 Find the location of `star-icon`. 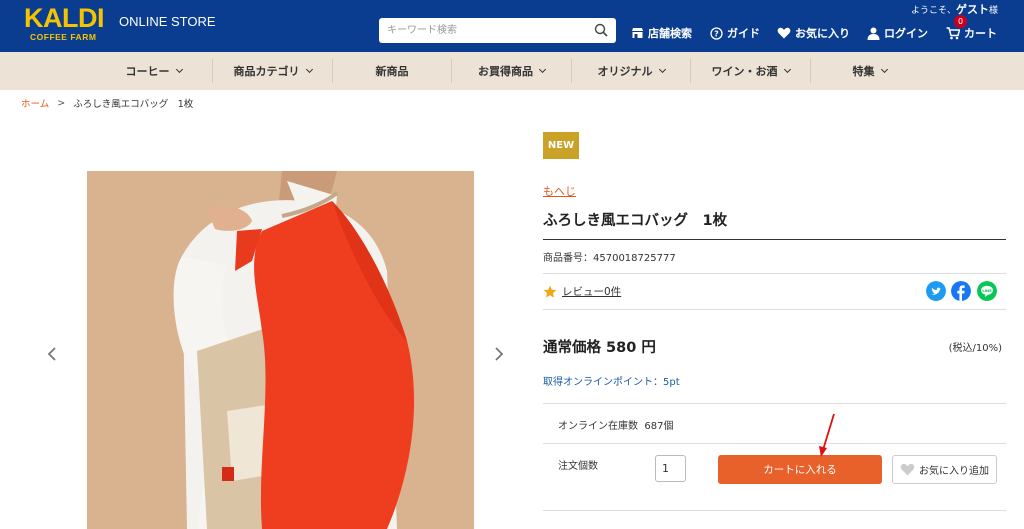

star-icon is located at coordinates (550, 291).